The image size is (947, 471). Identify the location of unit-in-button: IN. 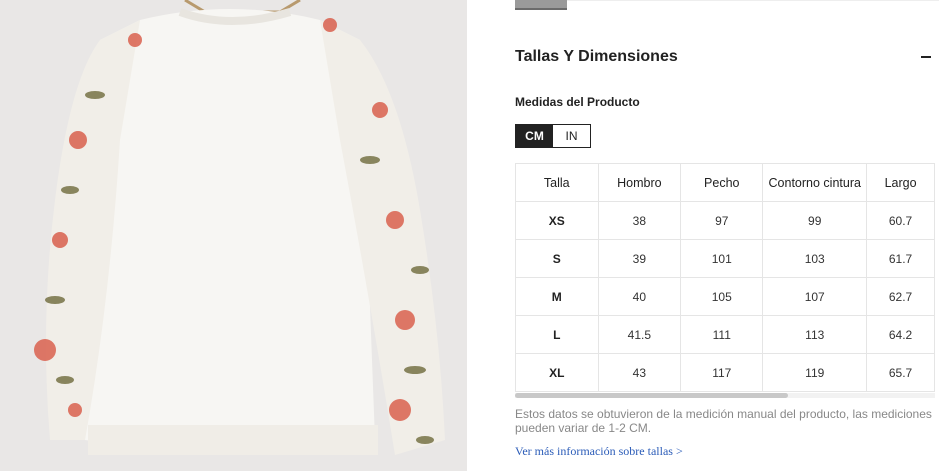
(571, 136).